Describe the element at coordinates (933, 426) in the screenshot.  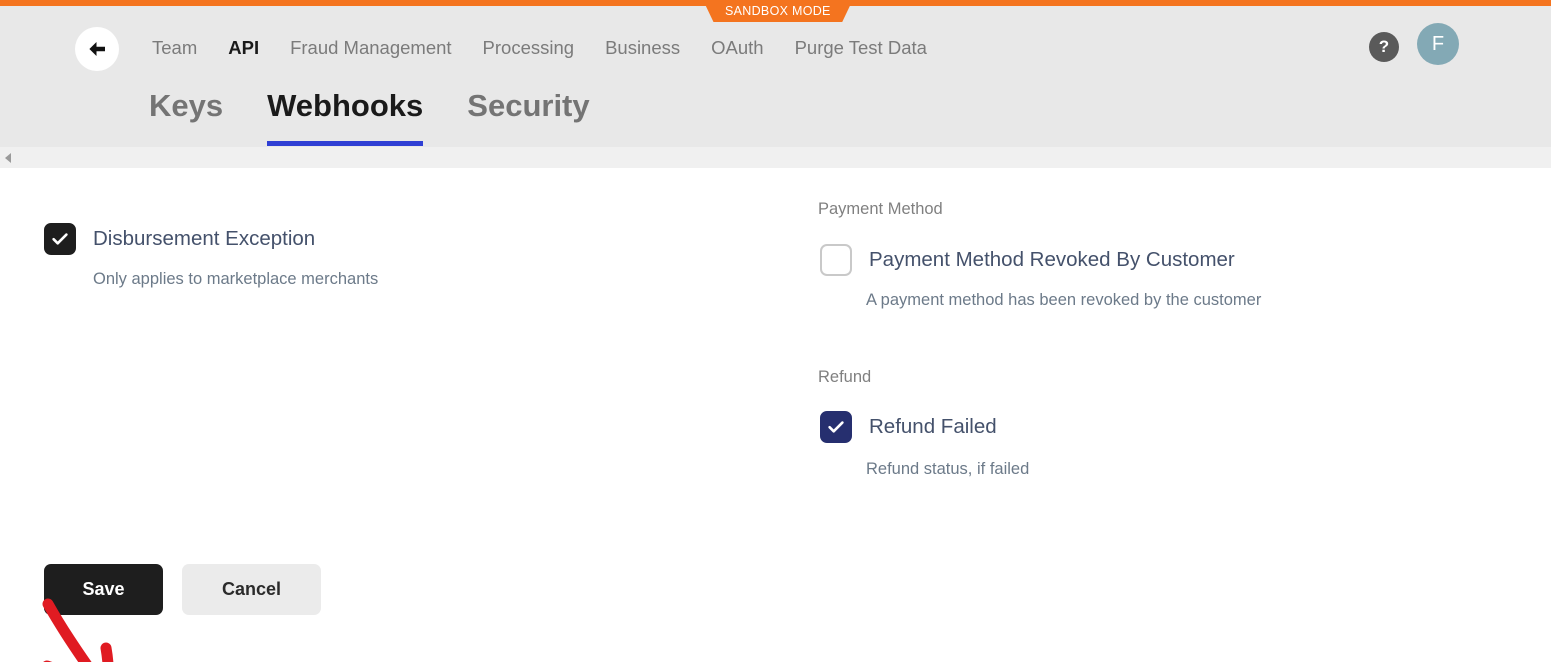
I see `checkbox-label-refund-failed: Refund Failed` at that location.